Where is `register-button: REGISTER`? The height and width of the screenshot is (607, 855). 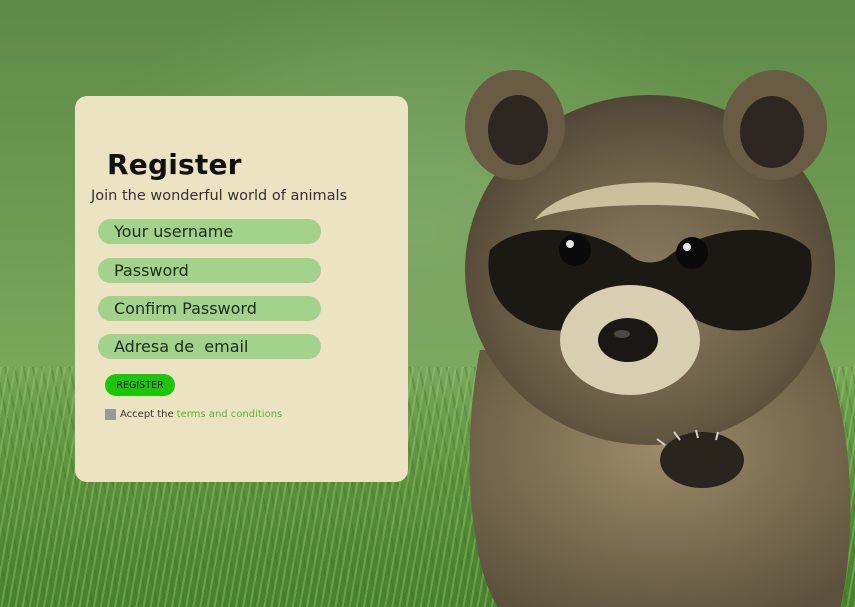 register-button: REGISTER is located at coordinates (140, 385).